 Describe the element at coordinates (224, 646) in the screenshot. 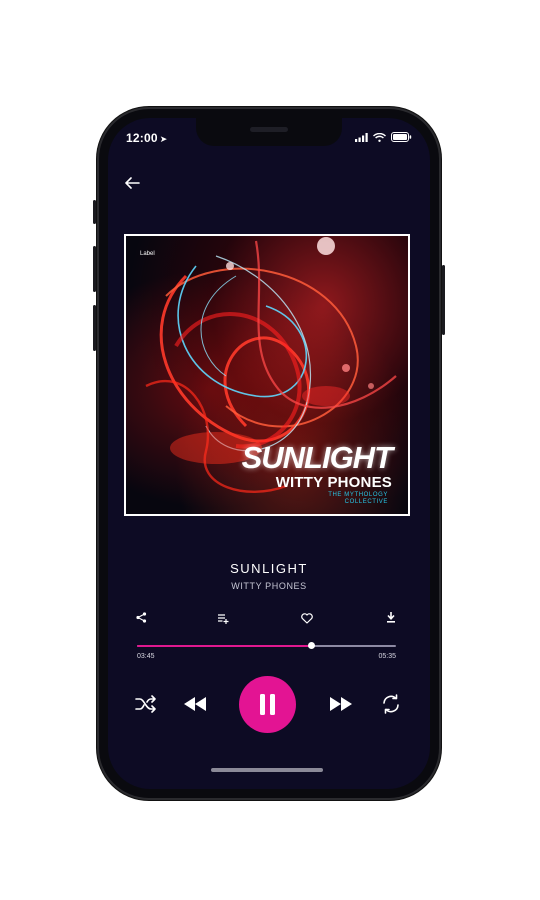

I see `progress-fill` at that location.